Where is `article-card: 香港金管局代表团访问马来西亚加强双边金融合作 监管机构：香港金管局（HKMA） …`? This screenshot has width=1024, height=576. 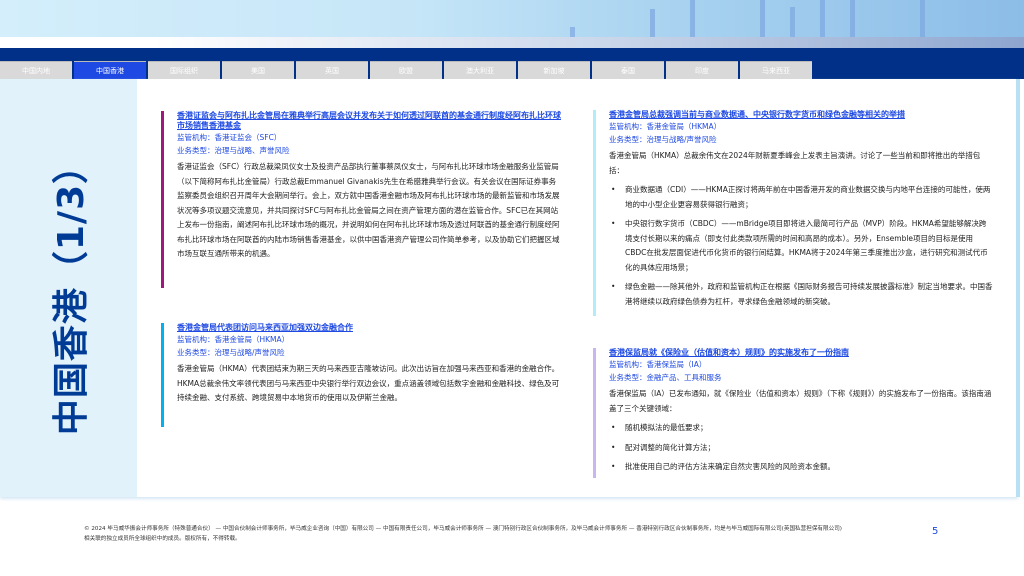 article-card: 香港金管局代表团访问马来西亚加强双边金融合作 监管机构：香港金管局（HKMA） … is located at coordinates (361, 375).